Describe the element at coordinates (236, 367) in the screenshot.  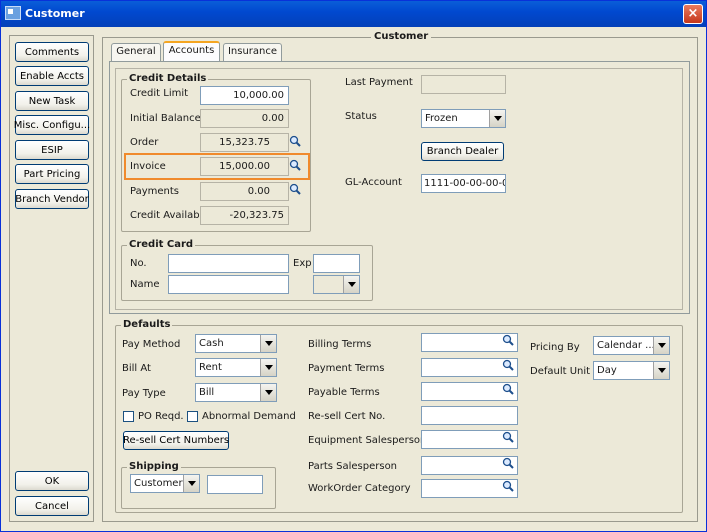
I see `bill-at-select: Rent` at that location.